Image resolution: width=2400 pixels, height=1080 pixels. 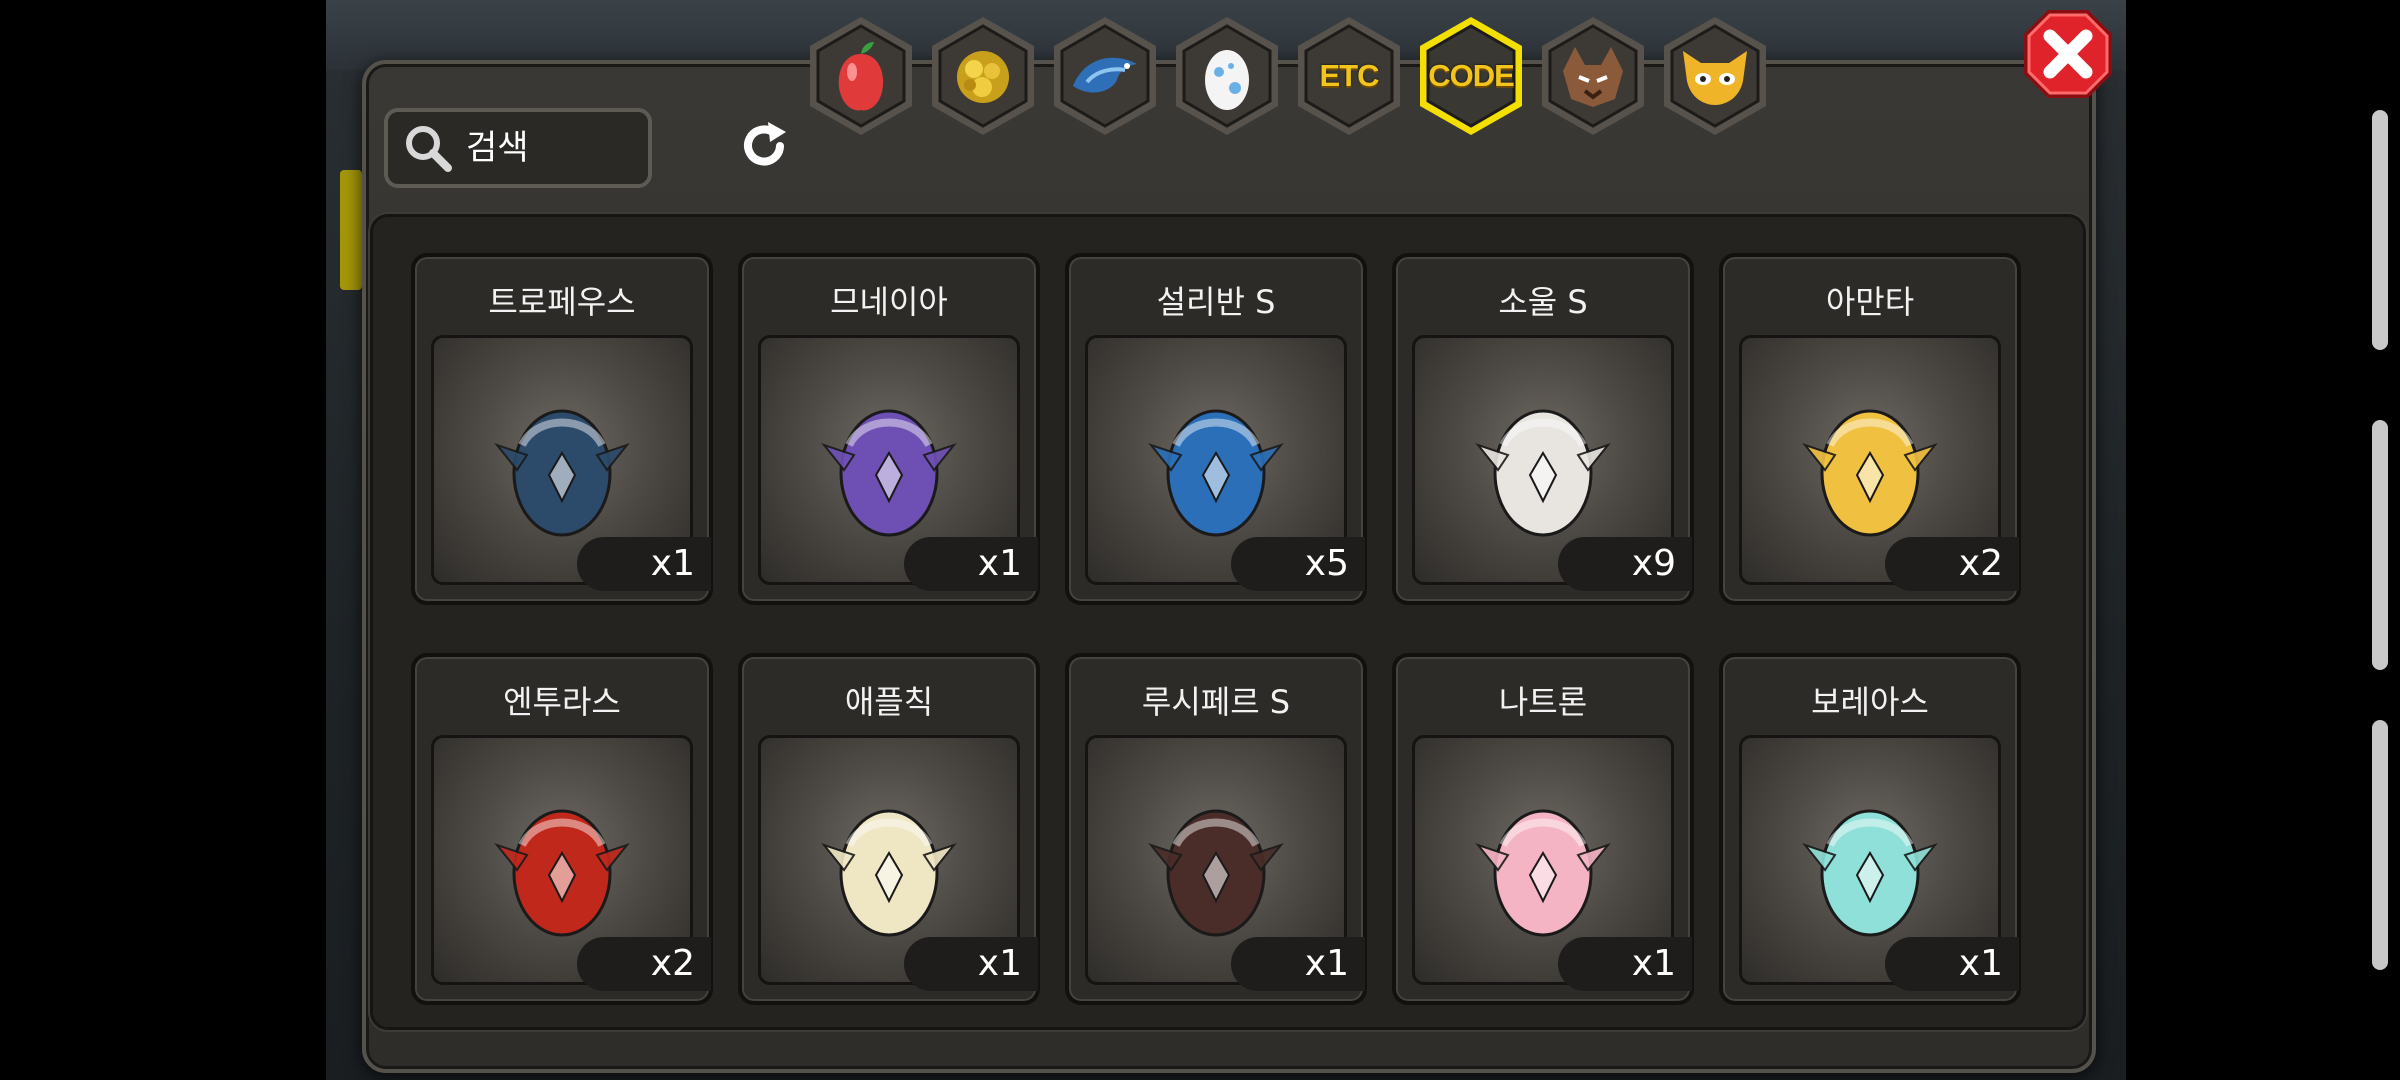 I want to click on refresh-button, so click(x=764, y=146).